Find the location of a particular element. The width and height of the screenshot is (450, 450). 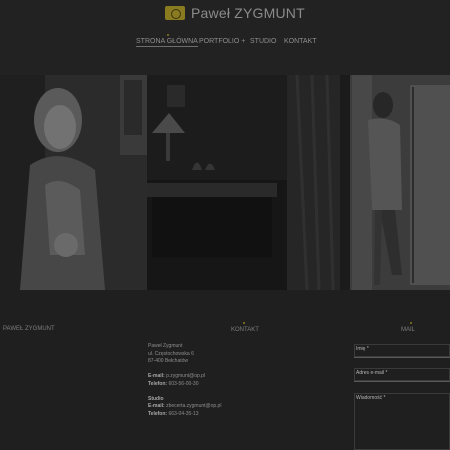

main-nav: STRONA GŁÓWNA PORTFOLIO + STUDIO KONTAKT is located at coordinates (225, 43).